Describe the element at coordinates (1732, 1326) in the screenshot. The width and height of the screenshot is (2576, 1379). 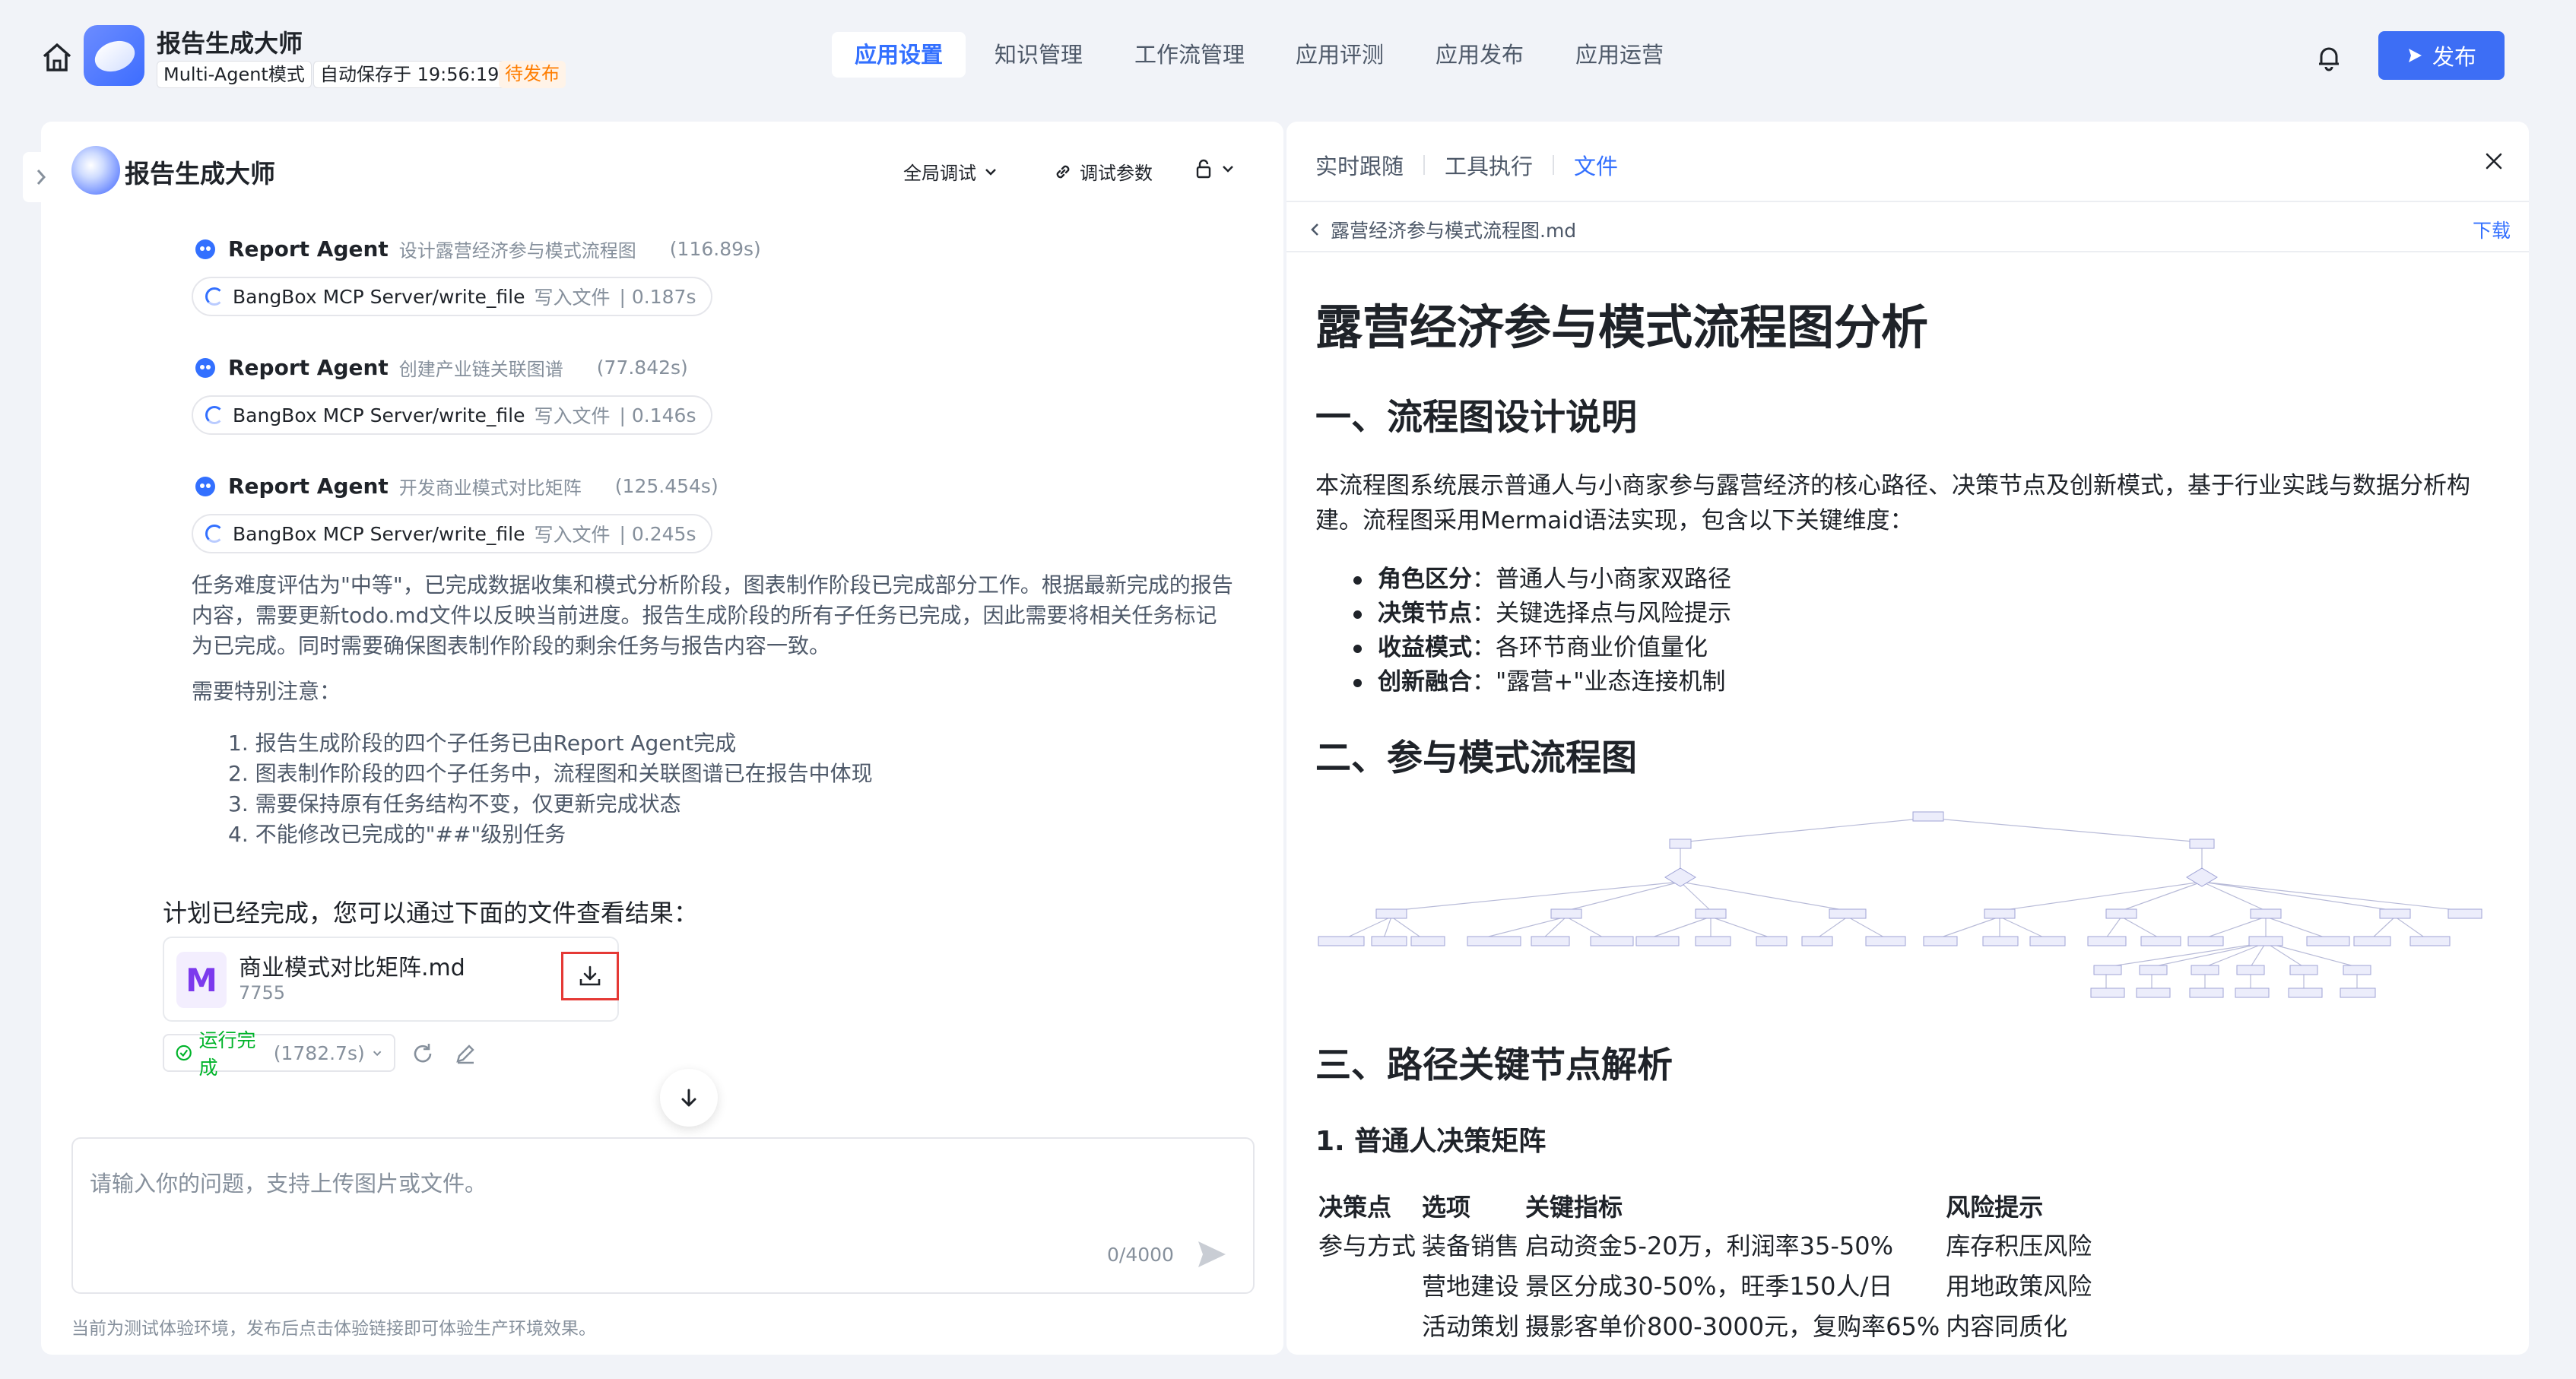
I see `table-cell: 摄影客单价800-3000元，复购率65%` at that location.